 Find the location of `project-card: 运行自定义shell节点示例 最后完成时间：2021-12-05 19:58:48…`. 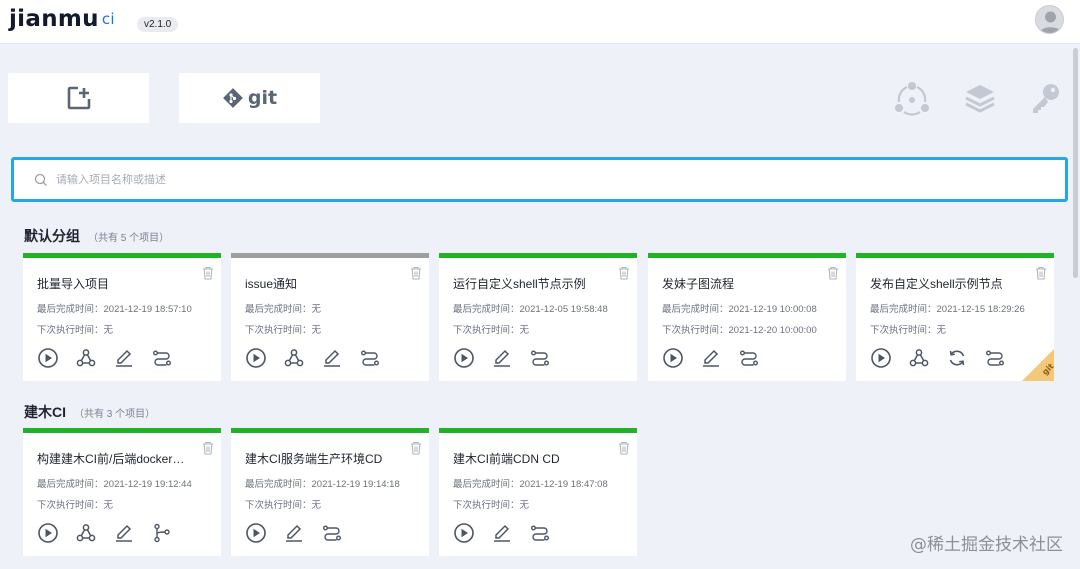

project-card: 运行自定义shell节点示例 最后完成时间：2021-12-05 19:58:48… is located at coordinates (538, 317).